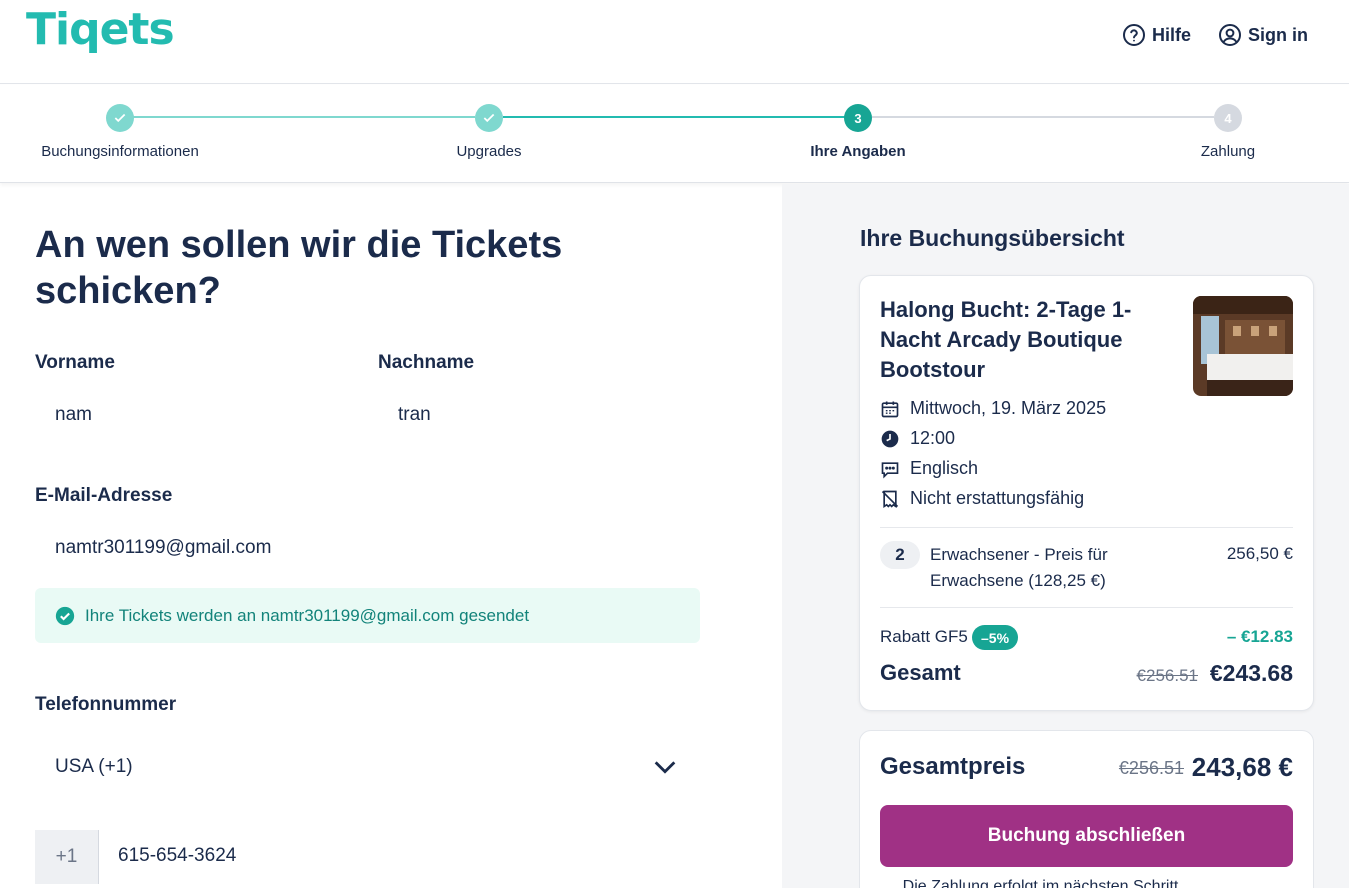 Image resolution: width=1349 pixels, height=888 pixels. I want to click on complete-booking-button: Buchung abschließen, so click(1086, 836).